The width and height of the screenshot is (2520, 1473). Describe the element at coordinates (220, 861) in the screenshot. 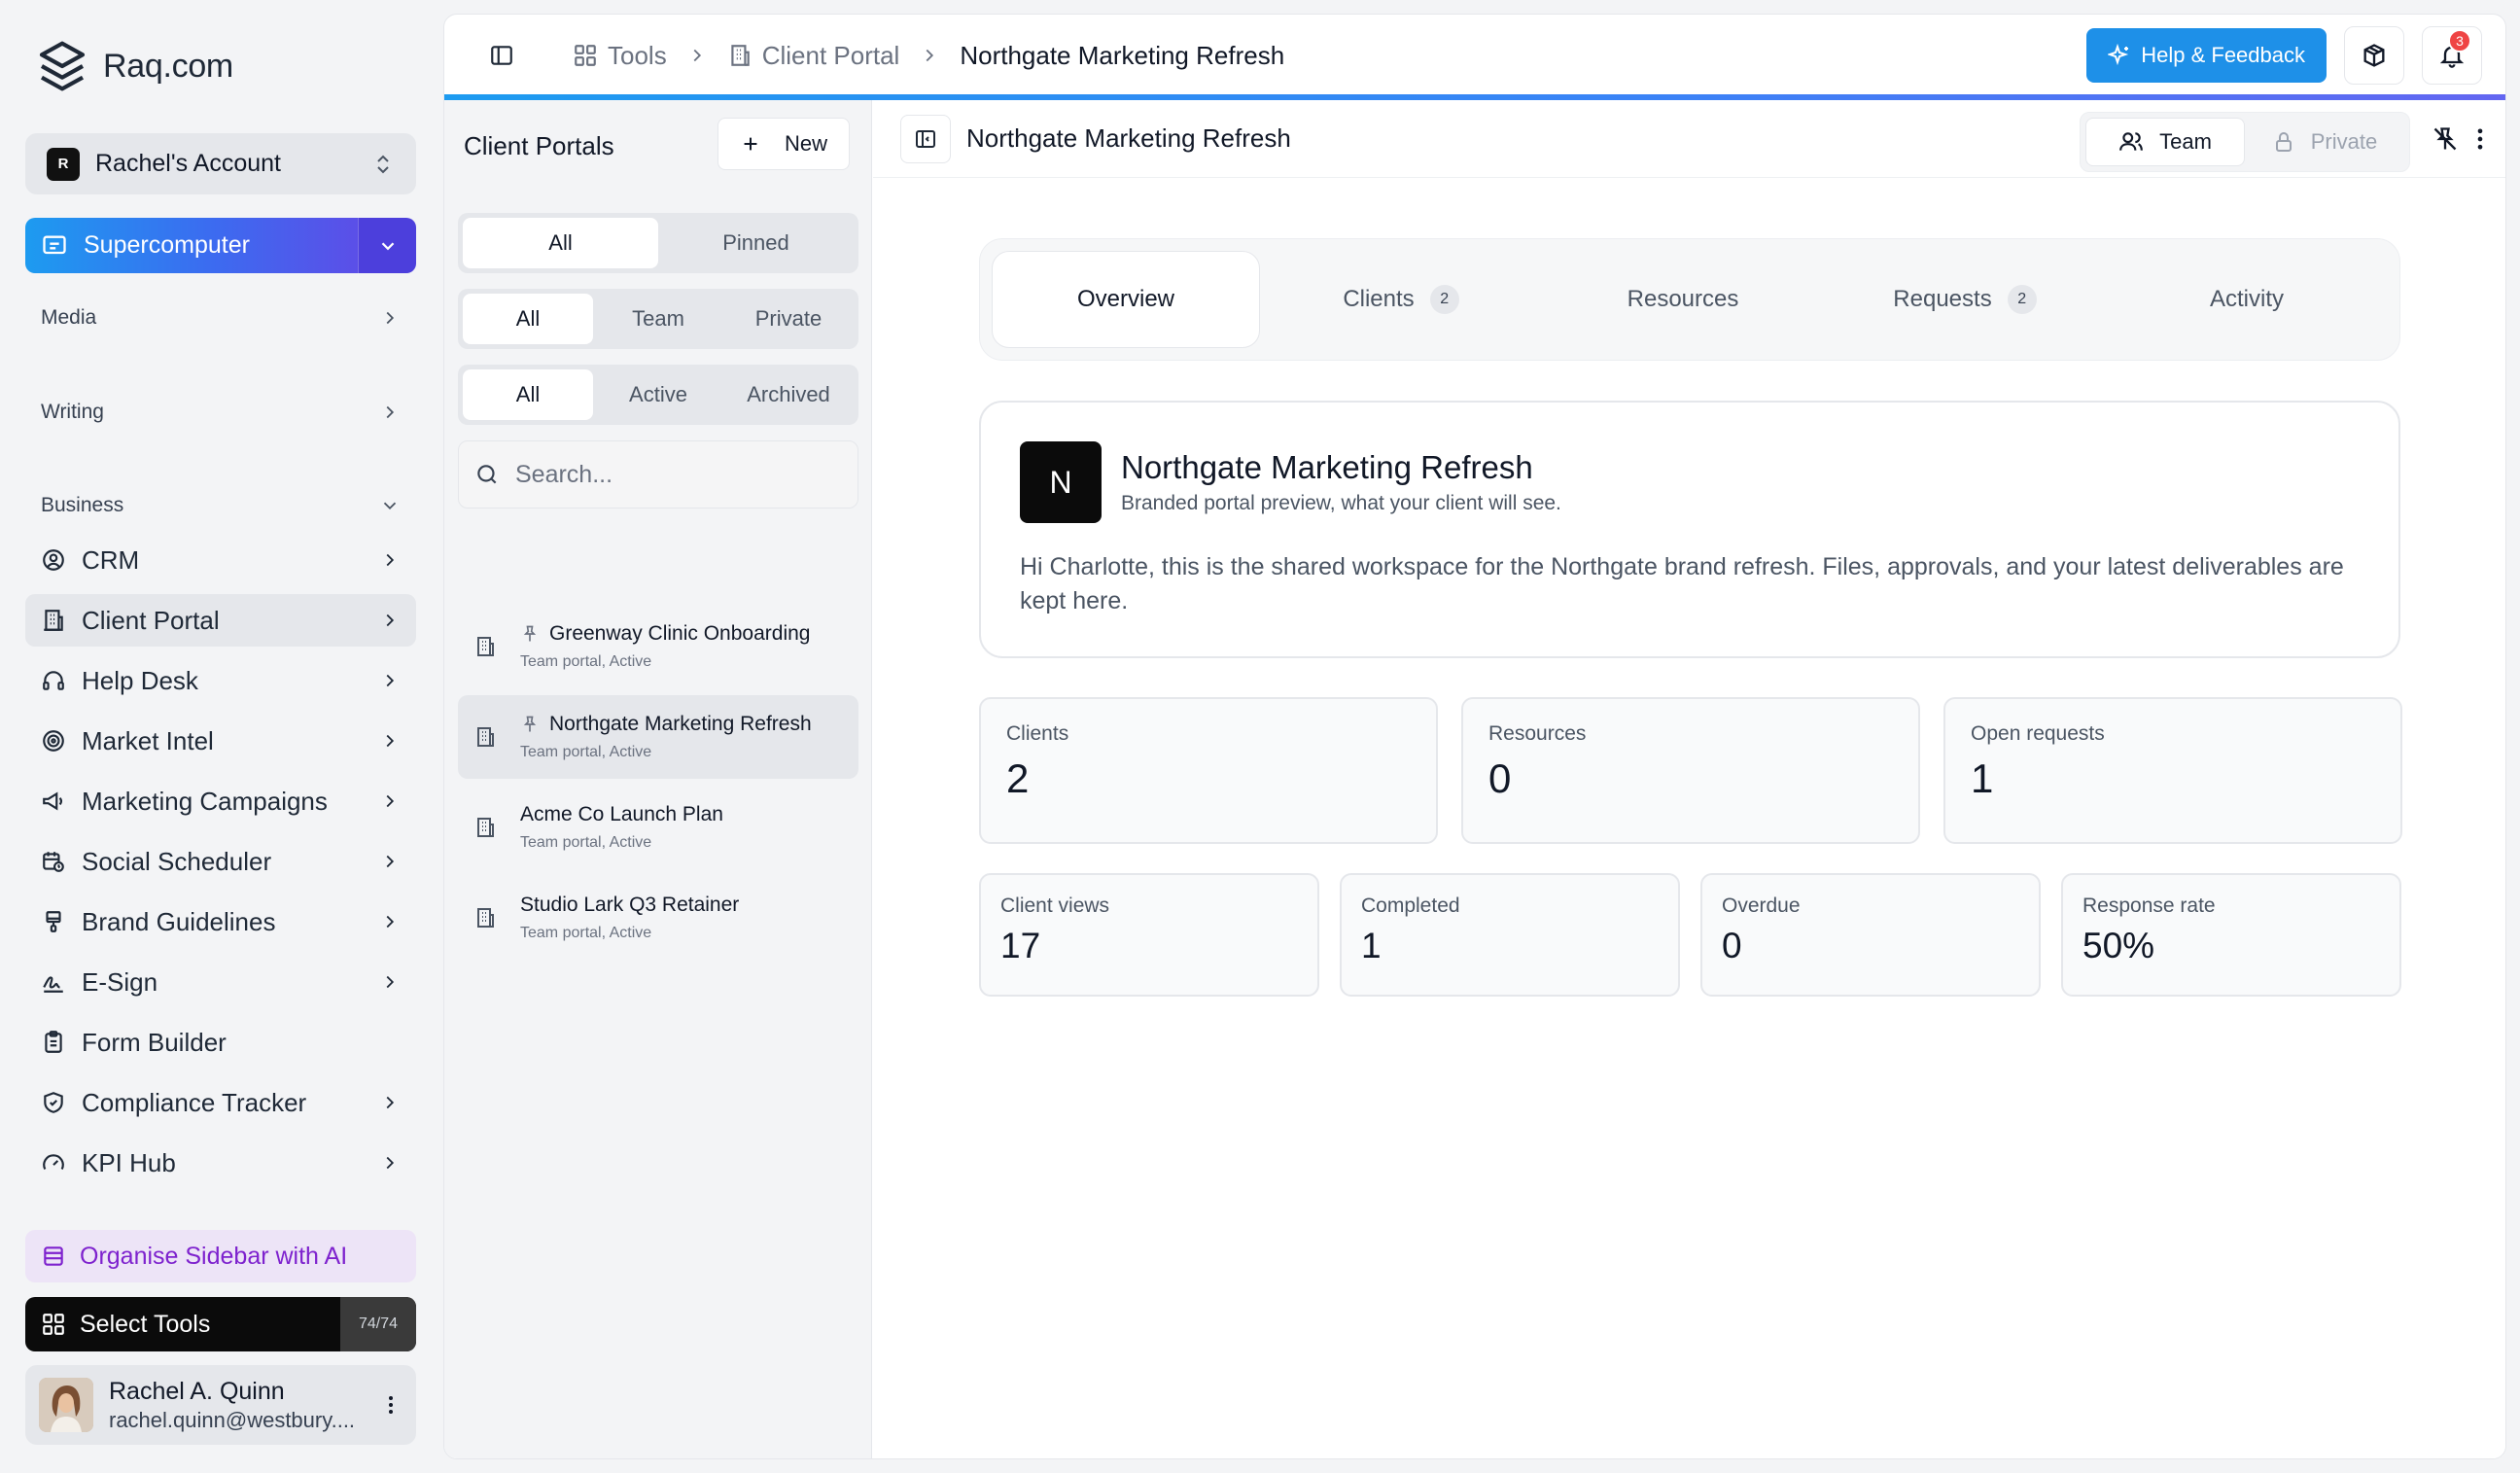

I see `sidebar-item-social-scheduler: Social Scheduler` at that location.